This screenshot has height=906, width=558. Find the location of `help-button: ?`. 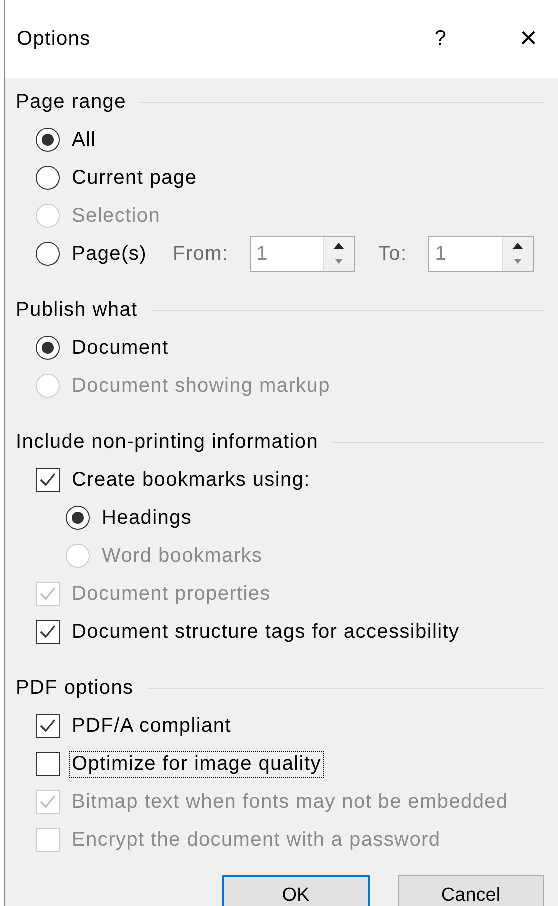

help-button: ? is located at coordinates (441, 39).